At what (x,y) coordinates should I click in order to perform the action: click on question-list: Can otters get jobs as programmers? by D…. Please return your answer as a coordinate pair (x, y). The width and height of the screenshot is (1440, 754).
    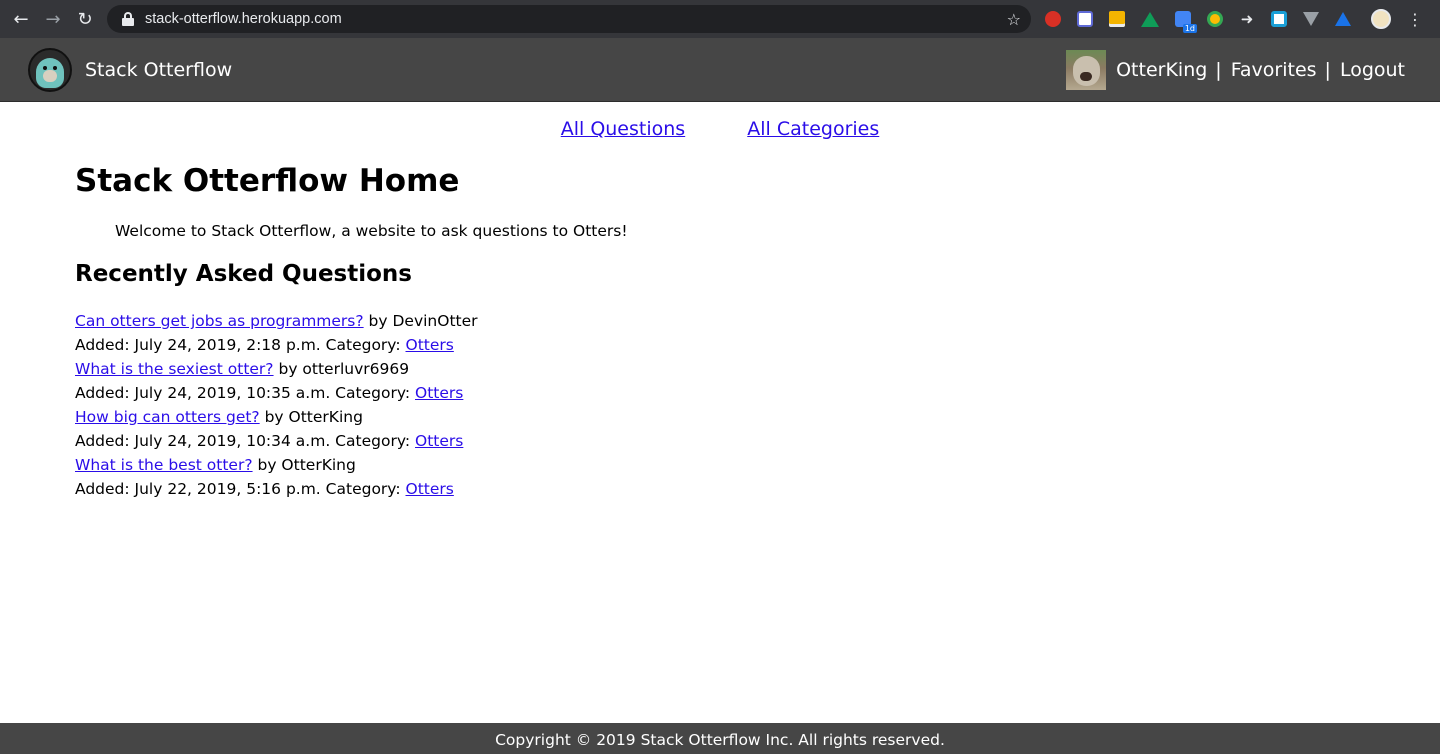
    Looking at the image, I should click on (276, 407).